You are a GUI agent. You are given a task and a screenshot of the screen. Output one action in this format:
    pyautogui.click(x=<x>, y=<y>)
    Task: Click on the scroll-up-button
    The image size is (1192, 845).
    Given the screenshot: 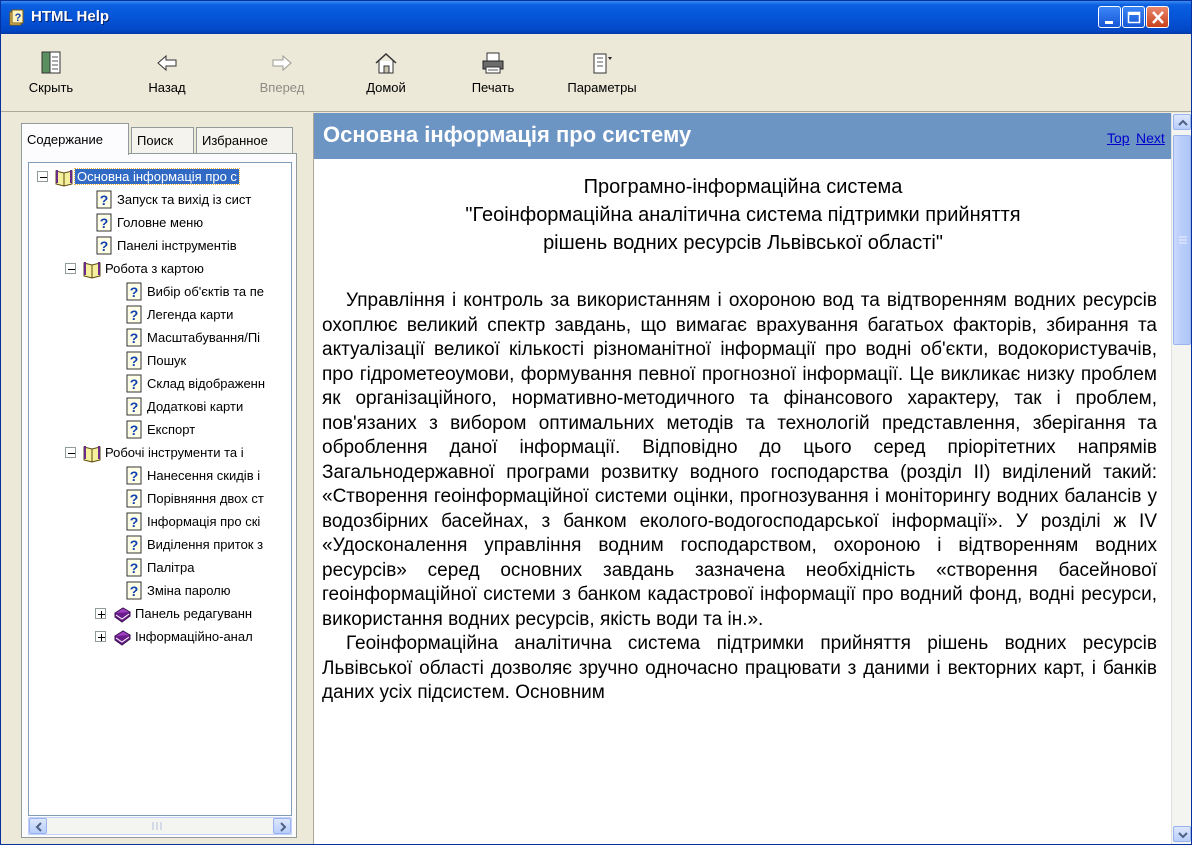 What is the action you would take?
    pyautogui.click(x=1182, y=122)
    